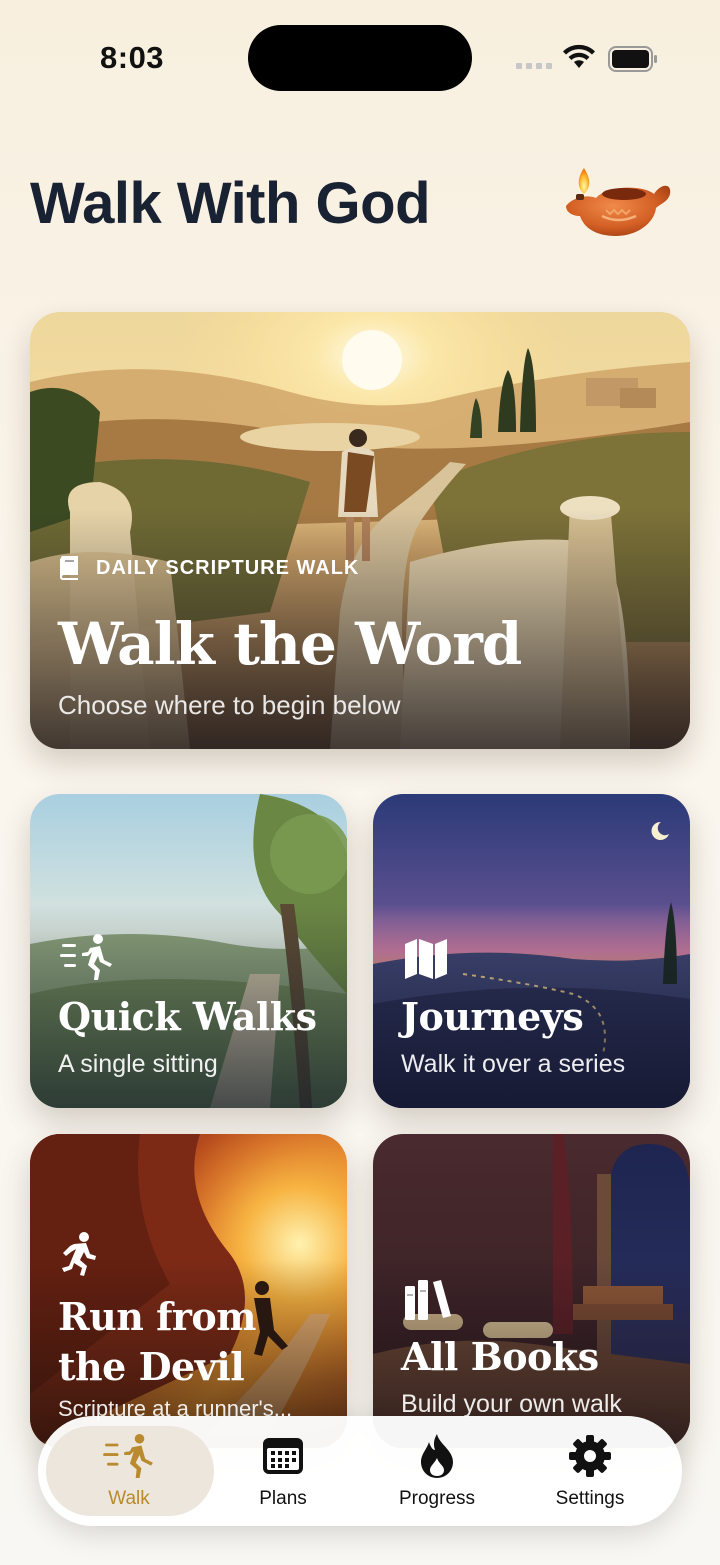 This screenshot has height=1565, width=720. I want to click on hero-eyebrow: DAILY SCRIPTURE WALK, so click(208, 568).